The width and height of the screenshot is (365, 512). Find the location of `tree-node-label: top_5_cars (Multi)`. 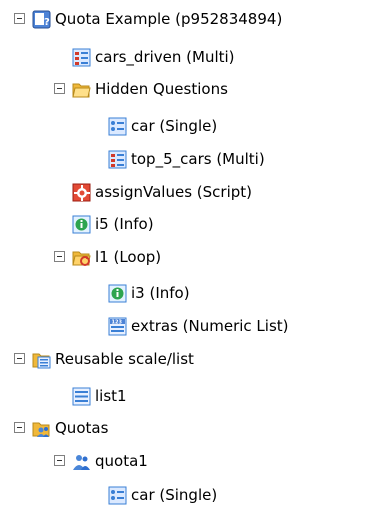

tree-node-label: top_5_cars (Multi) is located at coordinates (198, 159).